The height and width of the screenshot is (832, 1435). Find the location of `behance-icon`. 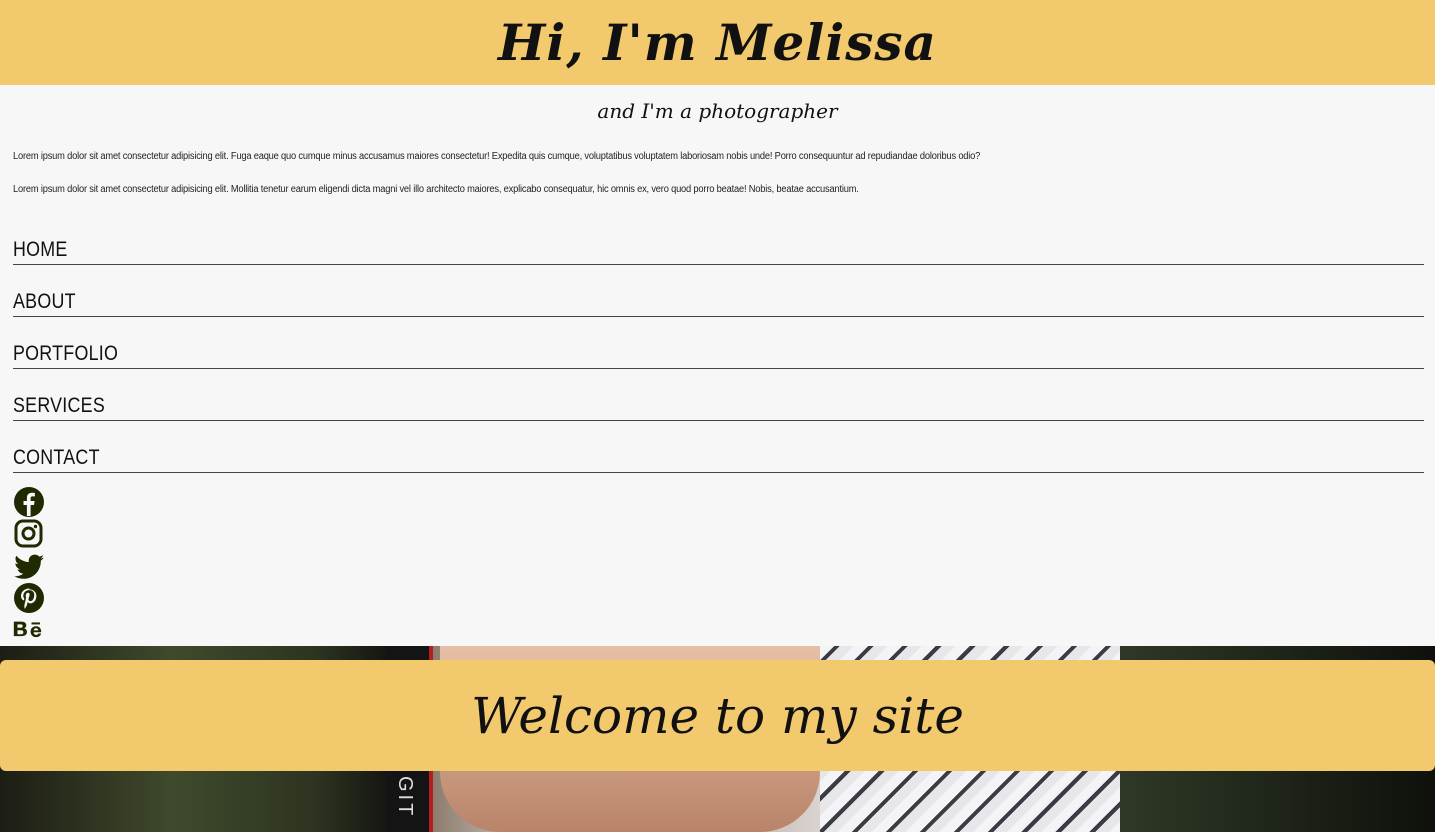

behance-icon is located at coordinates (30, 630).